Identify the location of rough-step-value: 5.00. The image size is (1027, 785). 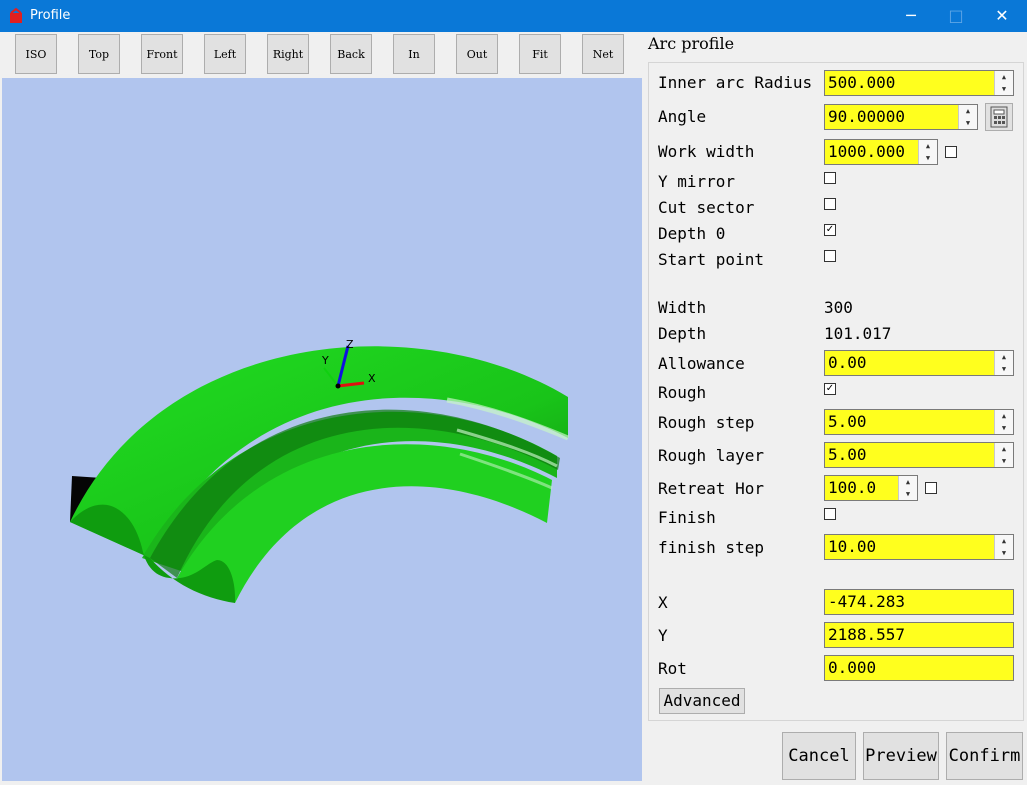
(847, 421).